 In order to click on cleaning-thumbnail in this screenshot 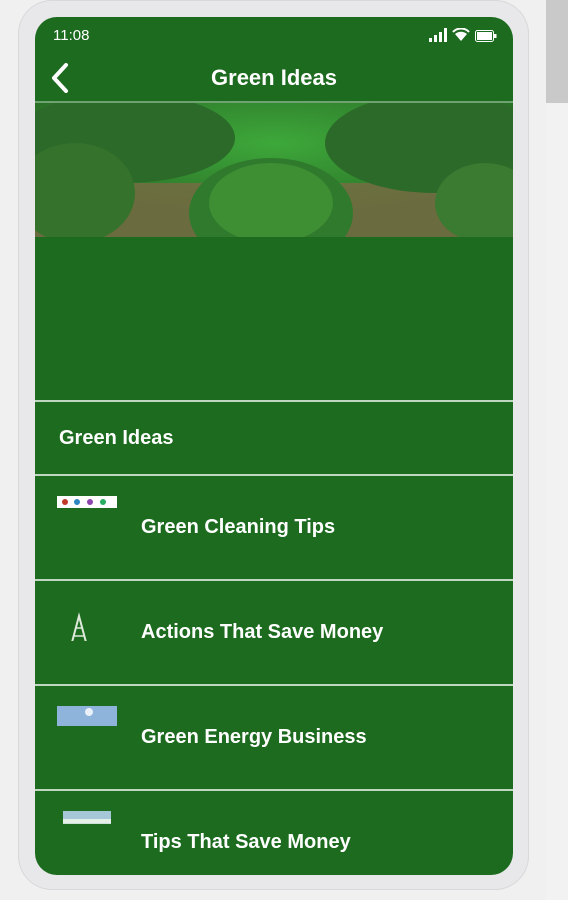, I will do `click(87, 502)`.